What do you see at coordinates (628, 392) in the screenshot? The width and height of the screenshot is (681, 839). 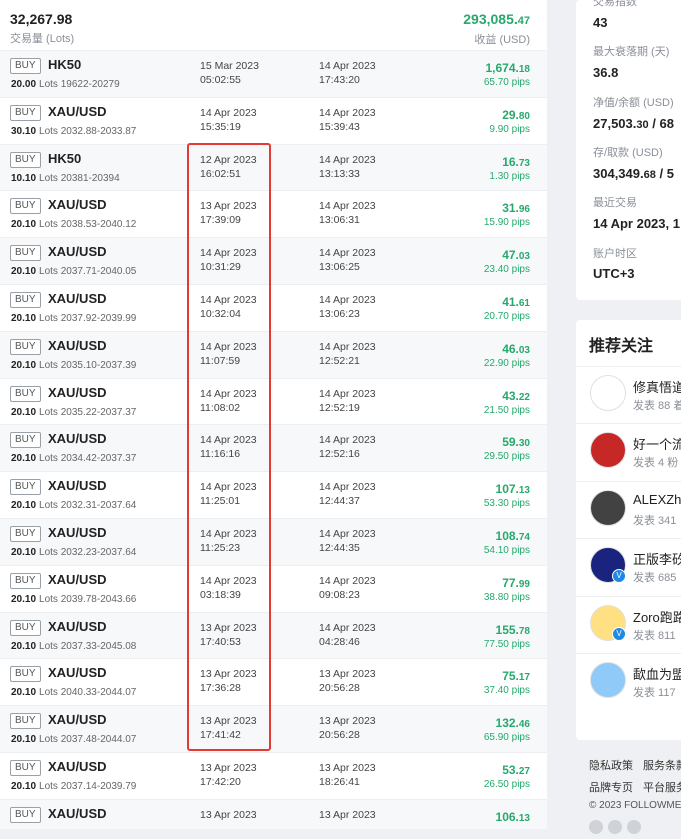 I see `recommend-user: 修真悟道 发表 88 着` at bounding box center [628, 392].